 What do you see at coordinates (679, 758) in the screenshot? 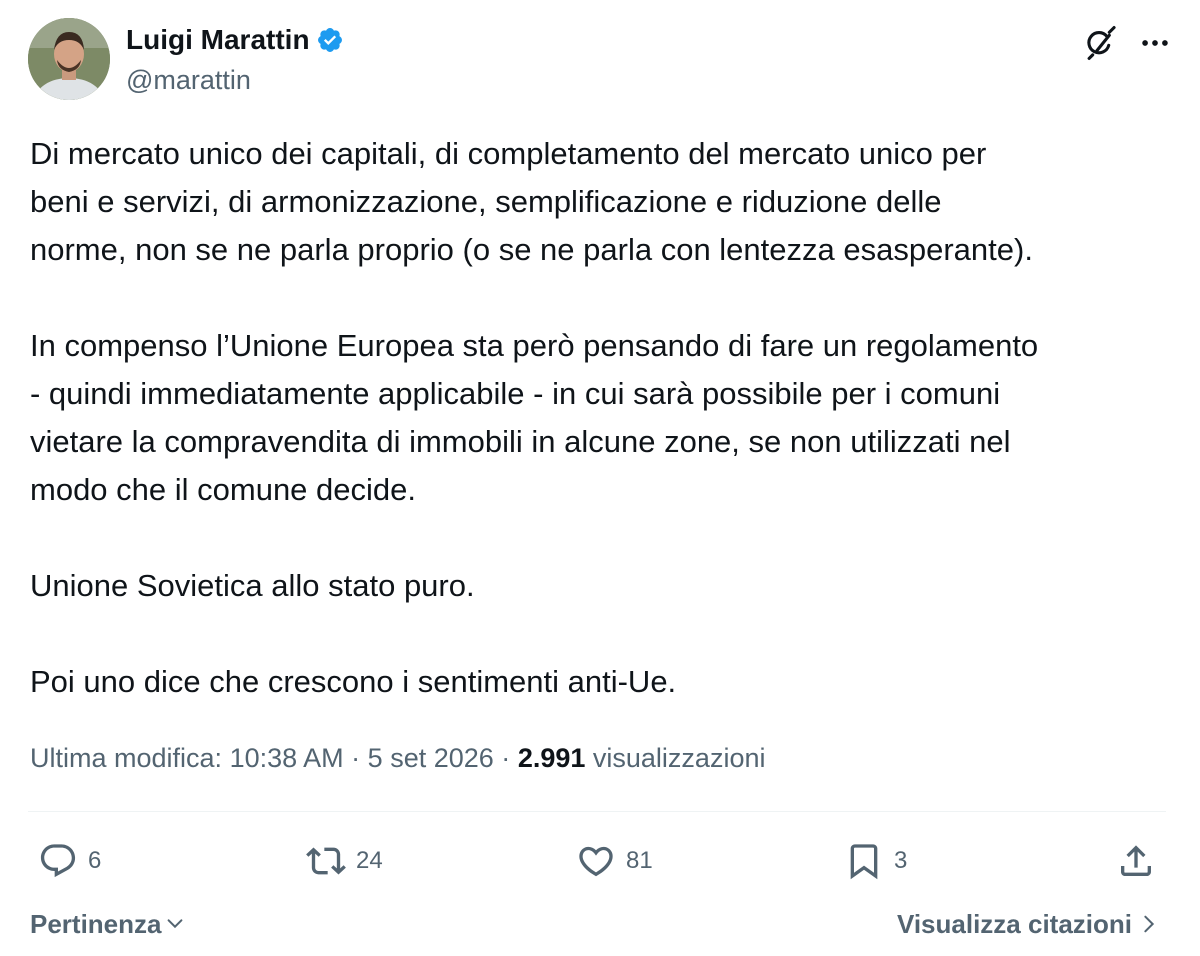
I see `views-label: visualizzazioni` at bounding box center [679, 758].